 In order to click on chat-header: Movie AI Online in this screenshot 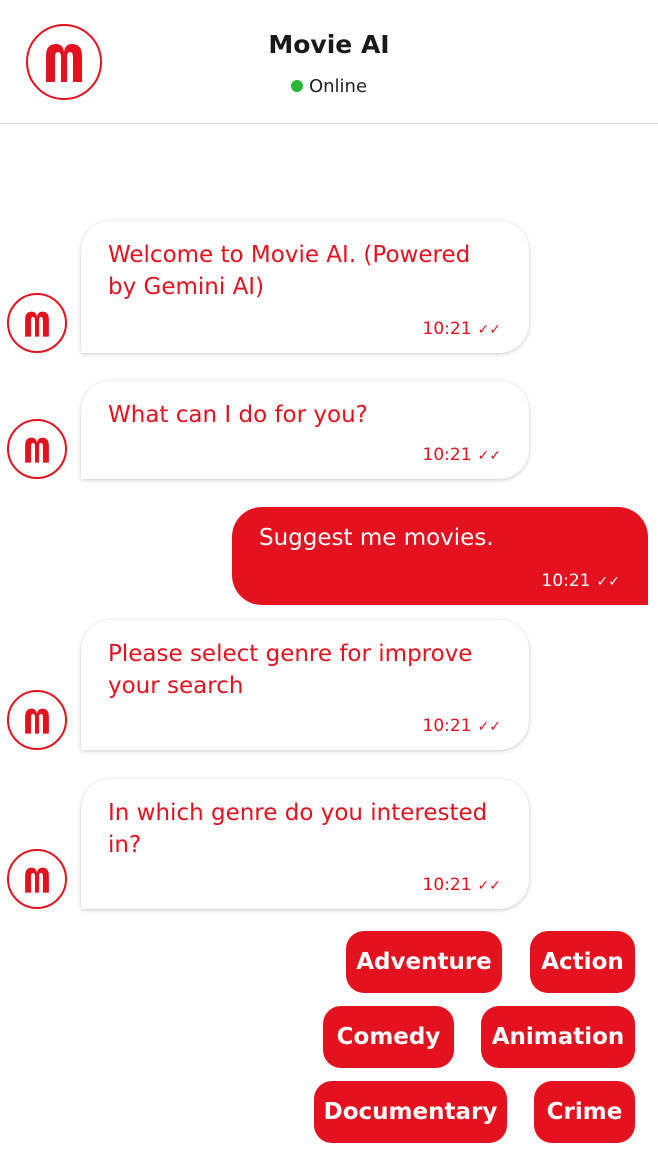, I will do `click(329, 62)`.